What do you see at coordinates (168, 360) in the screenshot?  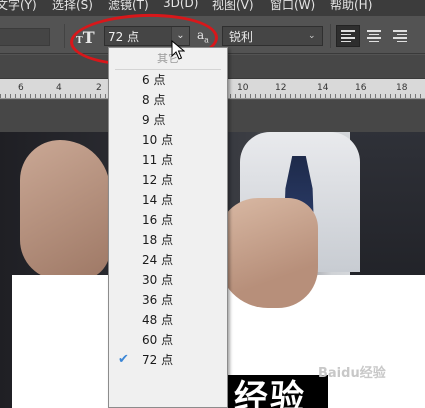 I see `font-size-option-selected: ✔ 72 点` at bounding box center [168, 360].